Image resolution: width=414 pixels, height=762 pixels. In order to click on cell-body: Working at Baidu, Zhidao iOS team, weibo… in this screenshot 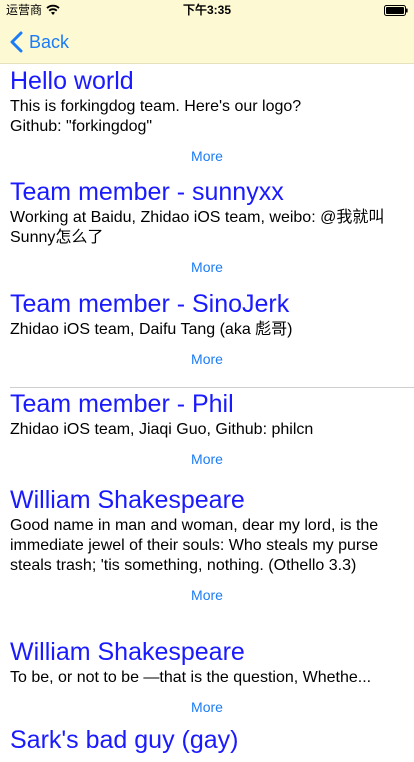, I will do `click(197, 227)`.